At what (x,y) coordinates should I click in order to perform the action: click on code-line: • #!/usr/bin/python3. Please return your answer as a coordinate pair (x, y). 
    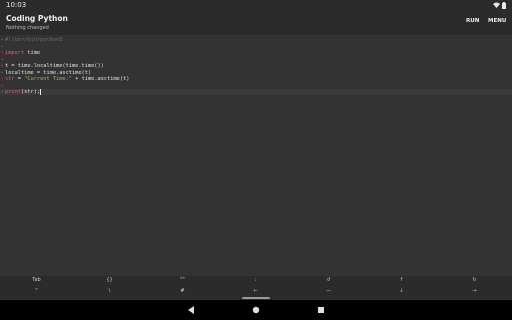
    Looking at the image, I should click on (256, 40).